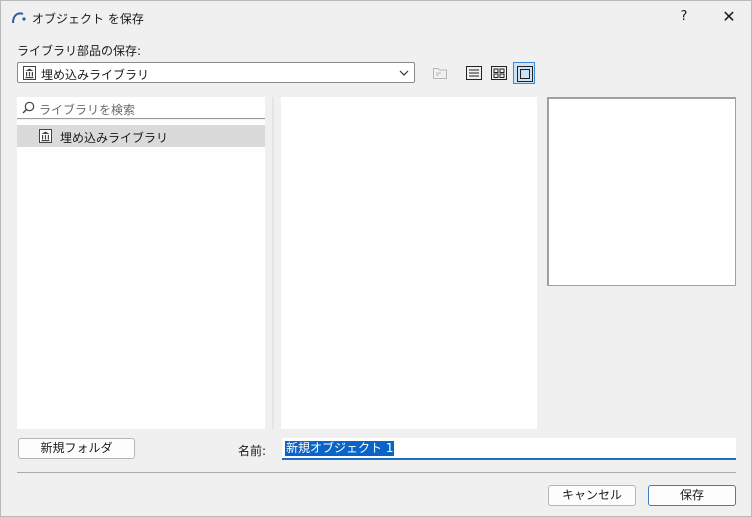 The width and height of the screenshot is (752, 517). I want to click on grid-view-button, so click(499, 73).